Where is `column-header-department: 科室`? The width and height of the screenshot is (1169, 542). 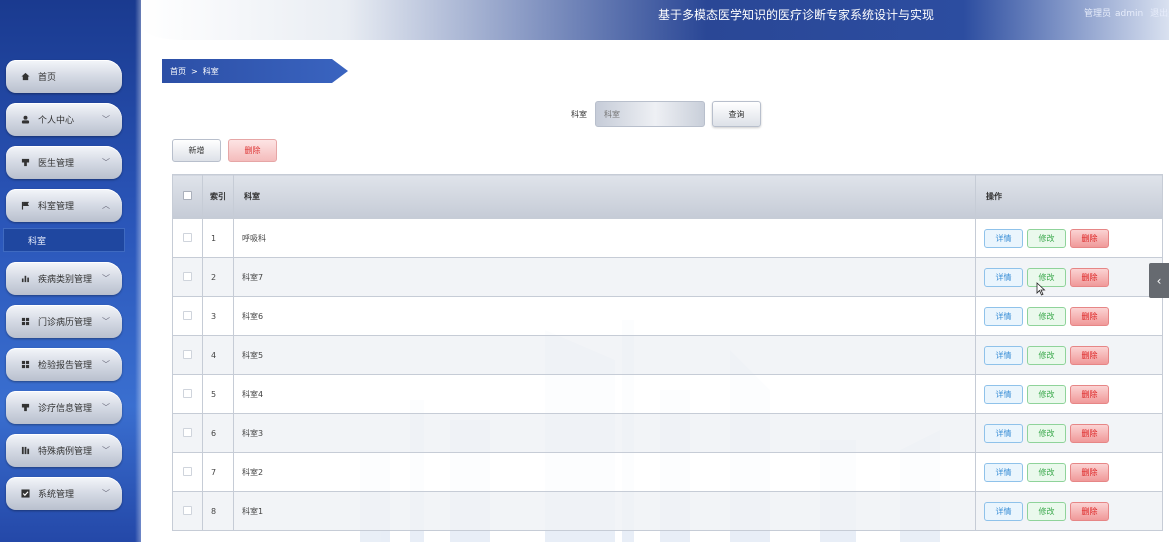
column-header-department: 科室 is located at coordinates (604, 196).